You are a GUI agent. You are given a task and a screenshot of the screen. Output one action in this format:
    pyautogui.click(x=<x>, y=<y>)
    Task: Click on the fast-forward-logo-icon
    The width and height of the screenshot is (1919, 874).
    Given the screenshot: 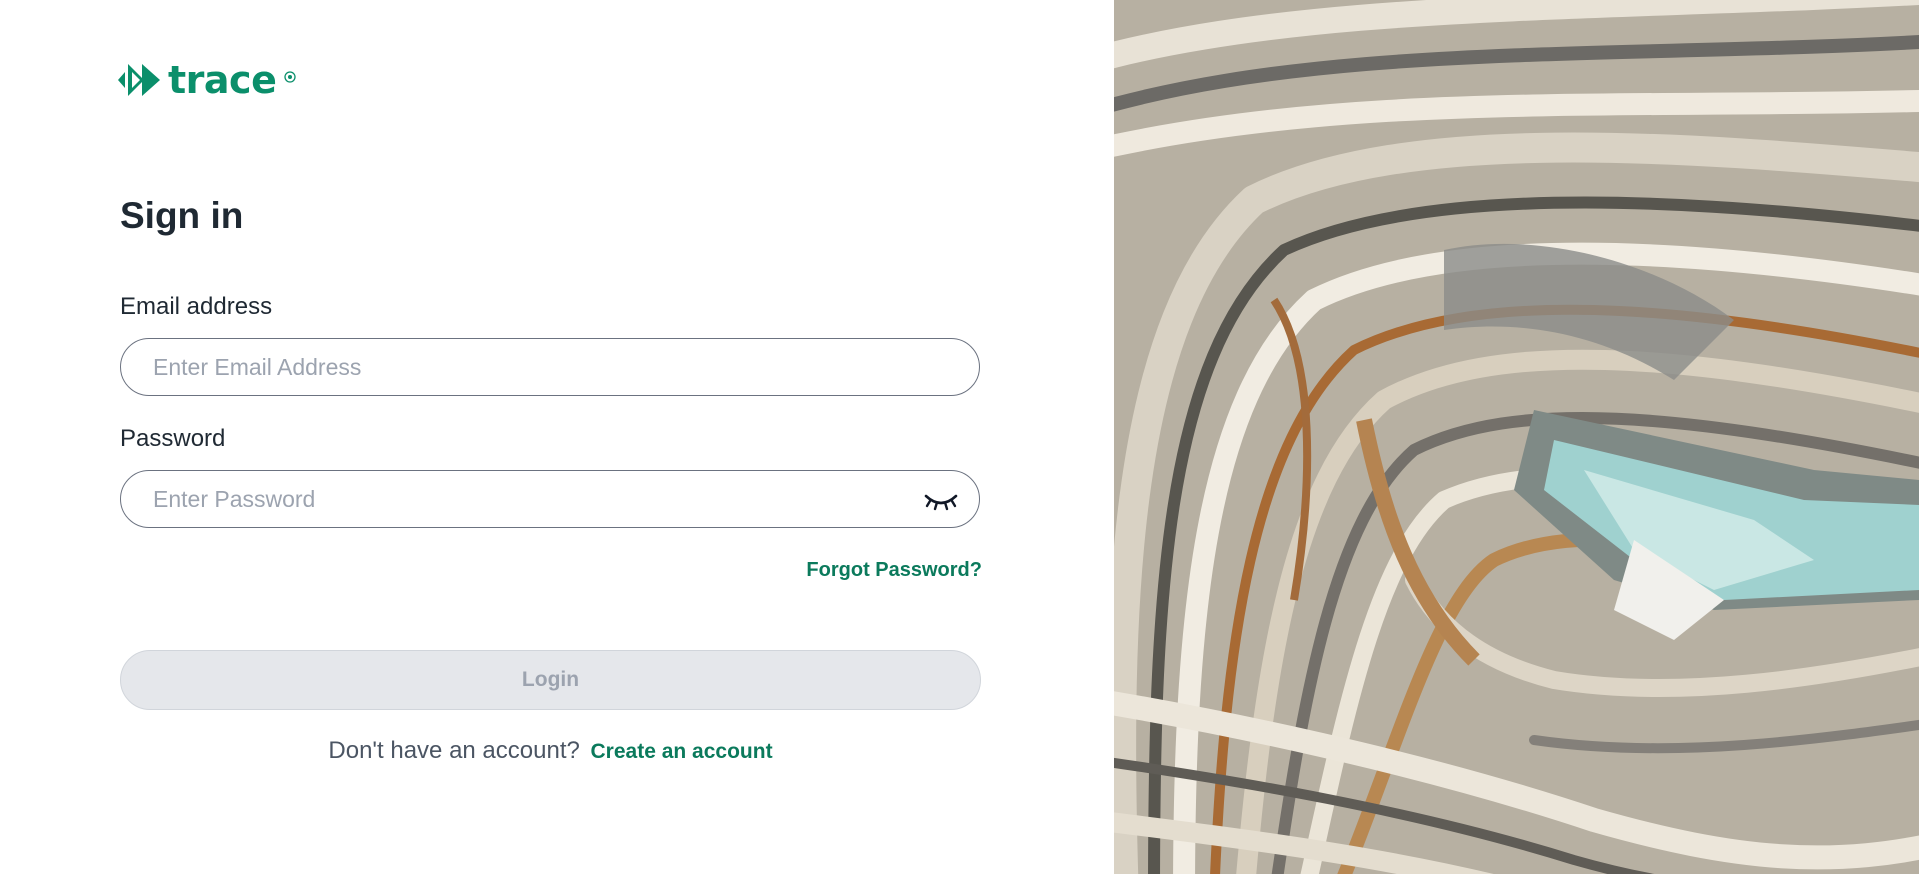 What is the action you would take?
    pyautogui.click(x=139, y=80)
    